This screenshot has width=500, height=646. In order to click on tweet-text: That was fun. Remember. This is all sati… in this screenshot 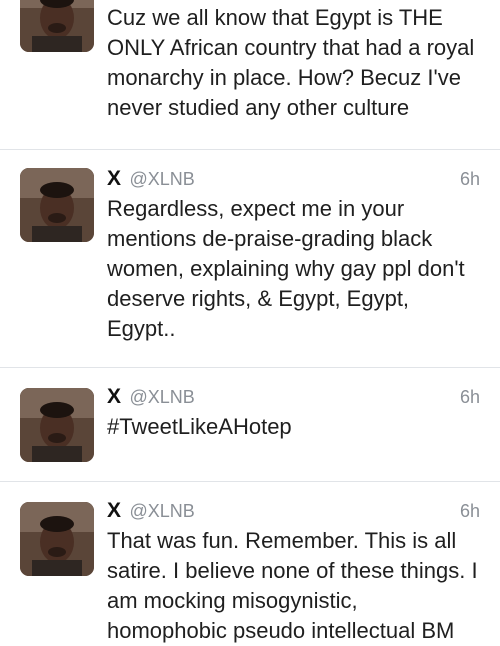, I will do `click(292, 585)`.